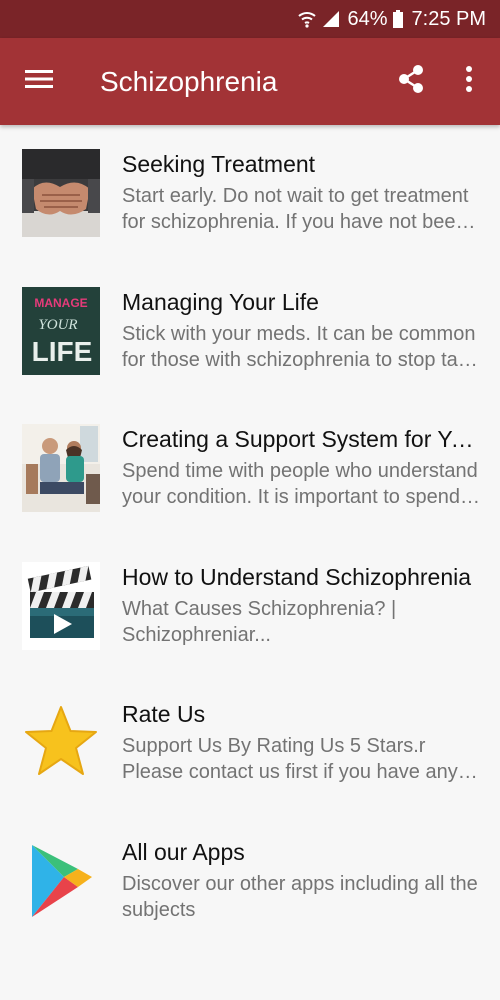 The height and width of the screenshot is (1000, 500). I want to click on status-bar: 64% 7:25 PM, so click(250, 19).